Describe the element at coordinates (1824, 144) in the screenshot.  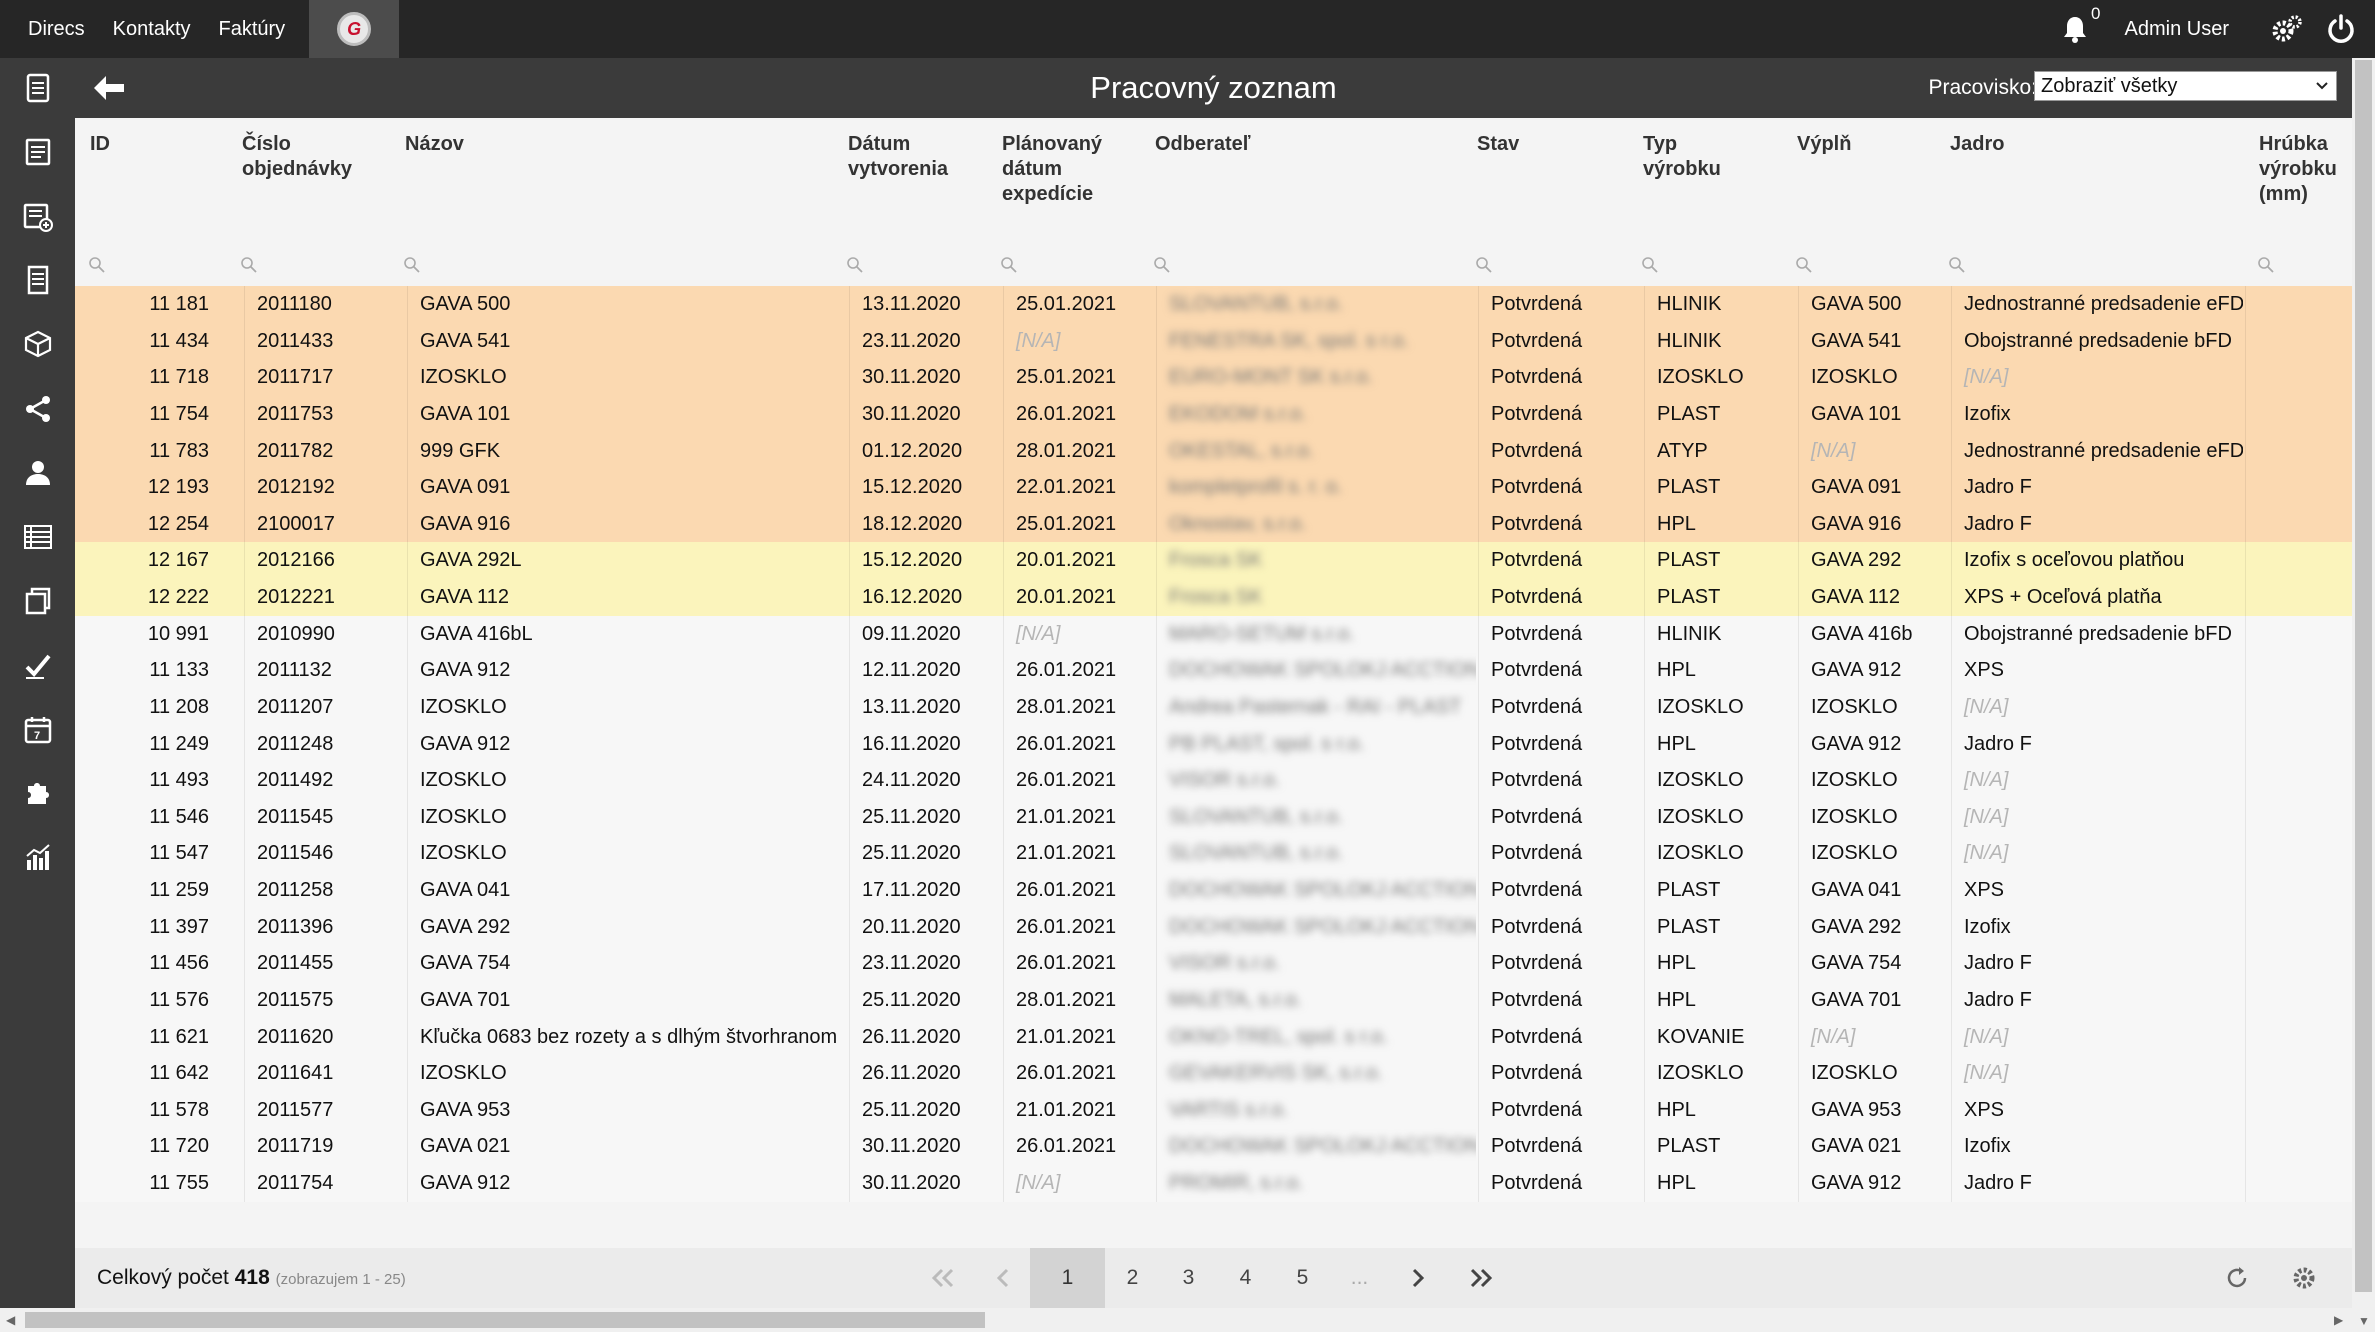
I see `column-header: Výplň` at that location.